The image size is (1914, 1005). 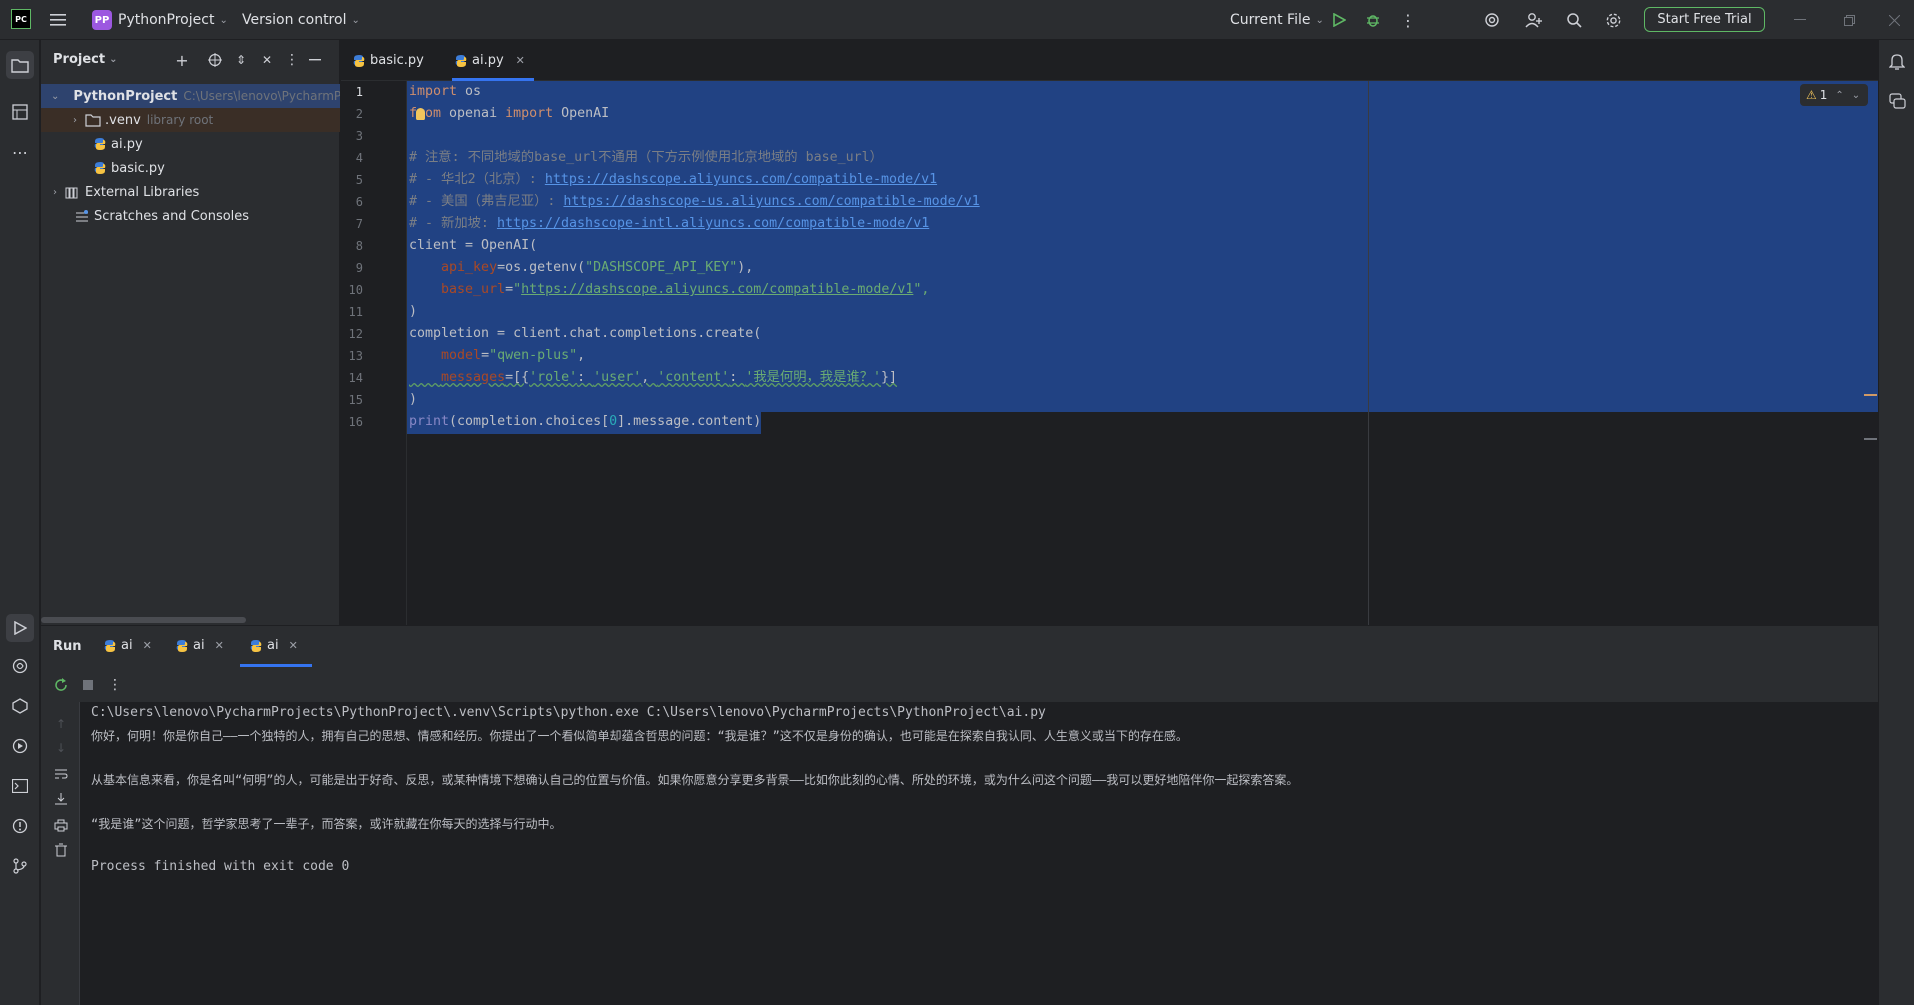 What do you see at coordinates (1839, 95) in the screenshot?
I see `chevron-up-icon: ⌃` at bounding box center [1839, 95].